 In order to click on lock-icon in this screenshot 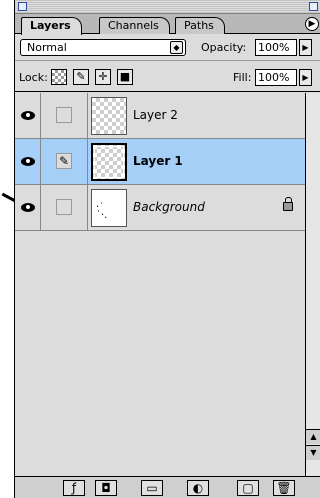, I will do `click(288, 204)`.